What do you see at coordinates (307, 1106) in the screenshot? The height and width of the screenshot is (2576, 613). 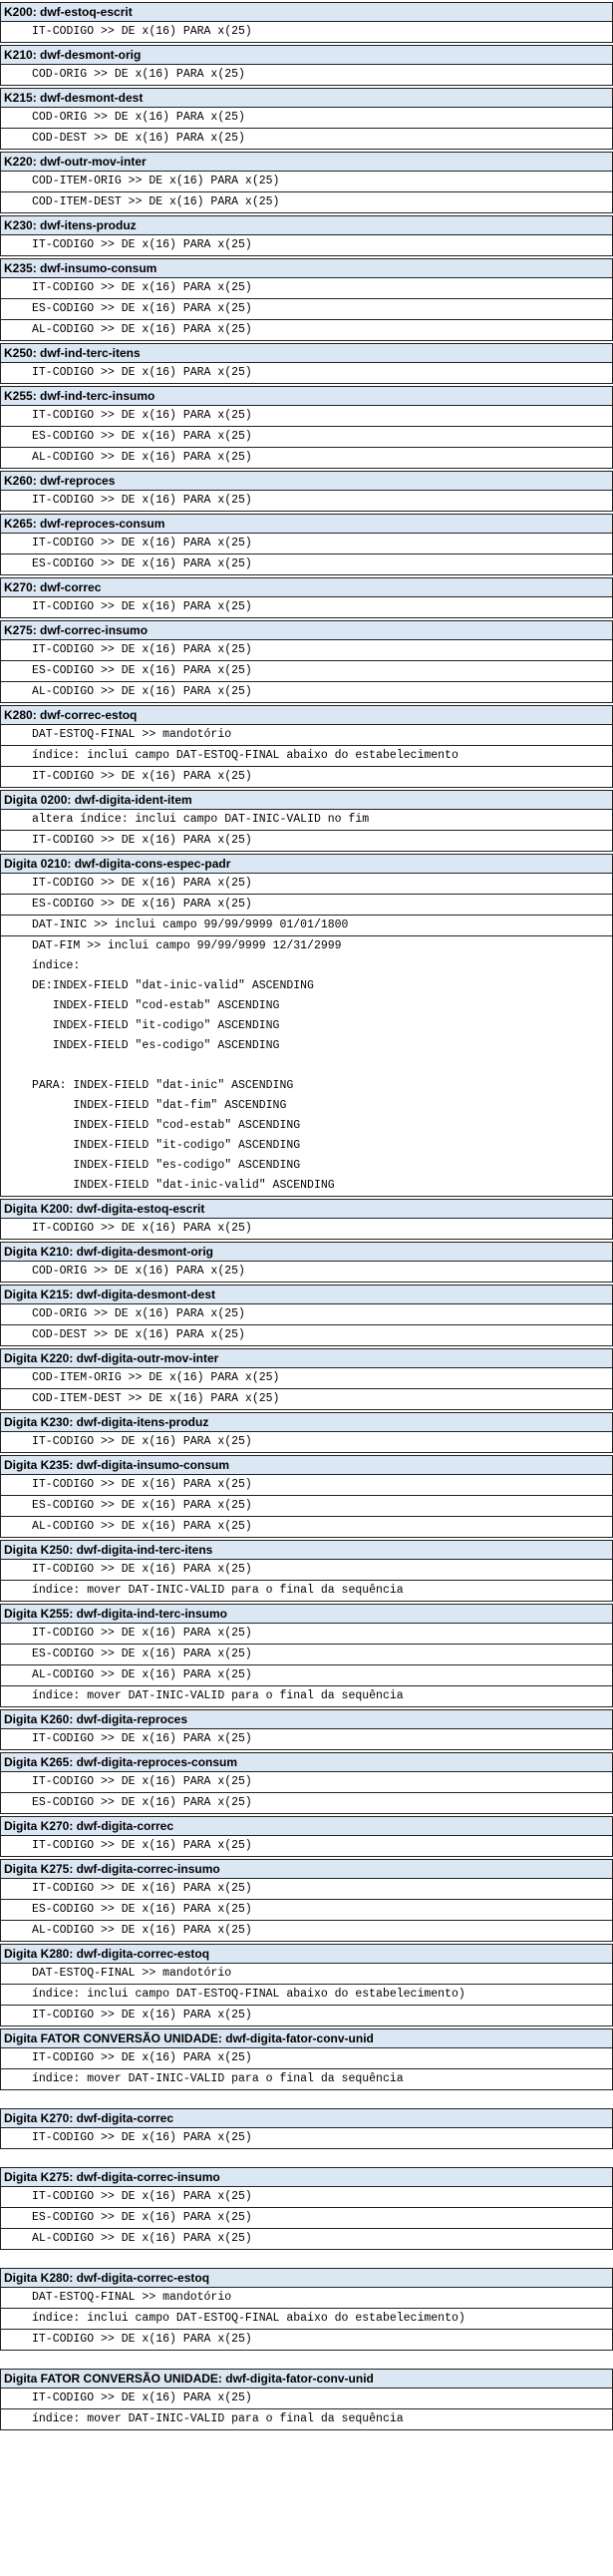 I see `table-row: INDEX-FIELD "dat-fim" ASCENDING` at bounding box center [307, 1106].